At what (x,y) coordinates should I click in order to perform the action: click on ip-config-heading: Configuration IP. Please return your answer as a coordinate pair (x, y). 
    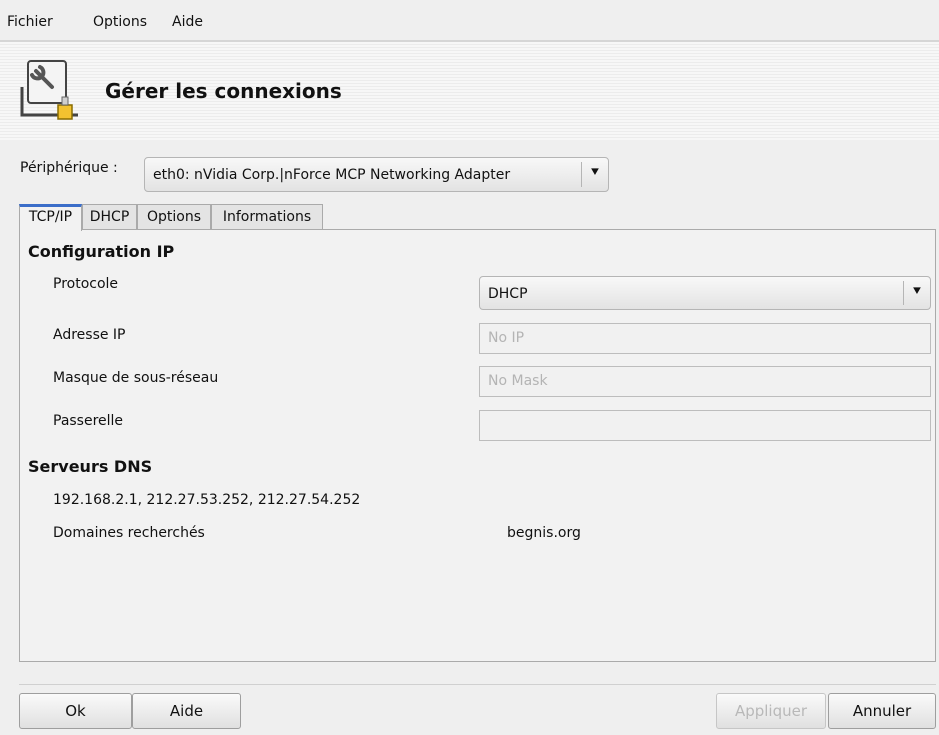
    Looking at the image, I should click on (101, 251).